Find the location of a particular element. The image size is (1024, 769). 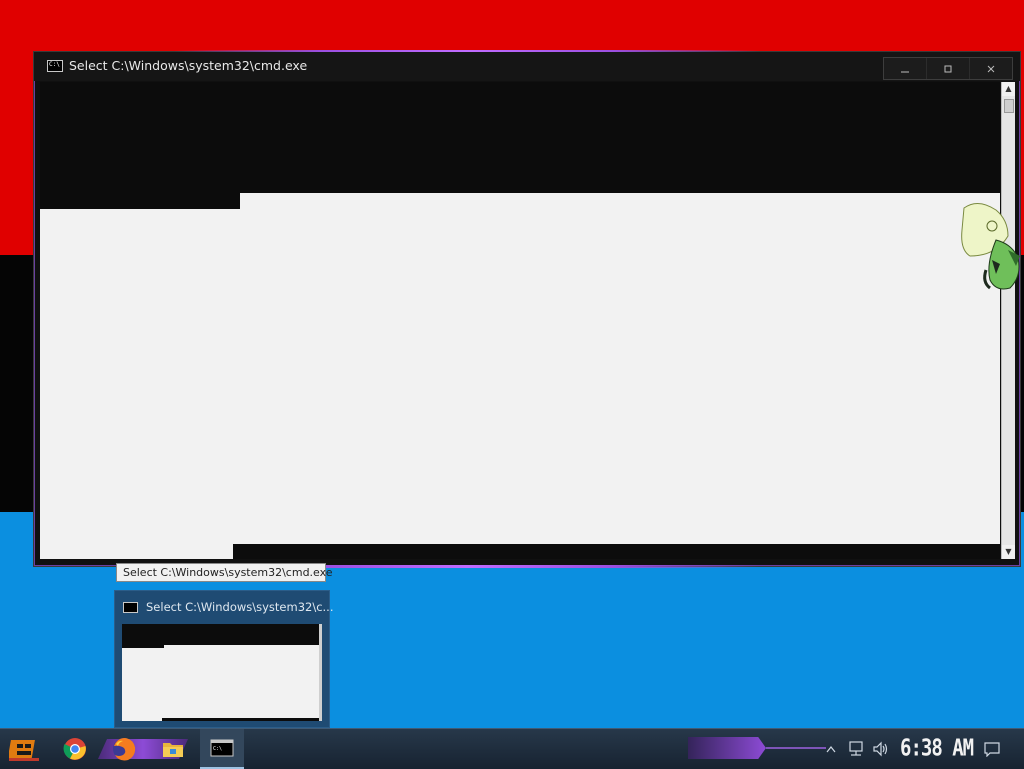

firefox-icon is located at coordinates (124, 749).